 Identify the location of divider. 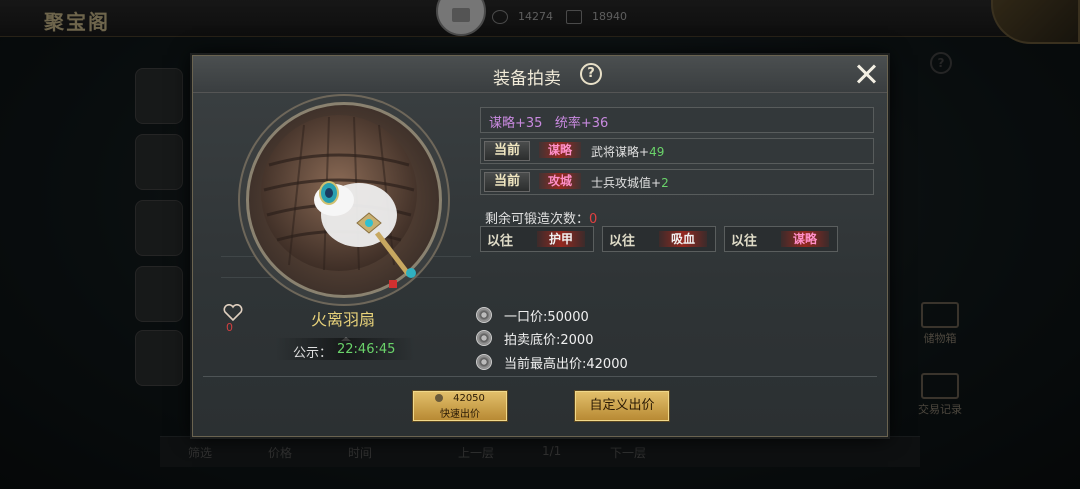
(540, 376).